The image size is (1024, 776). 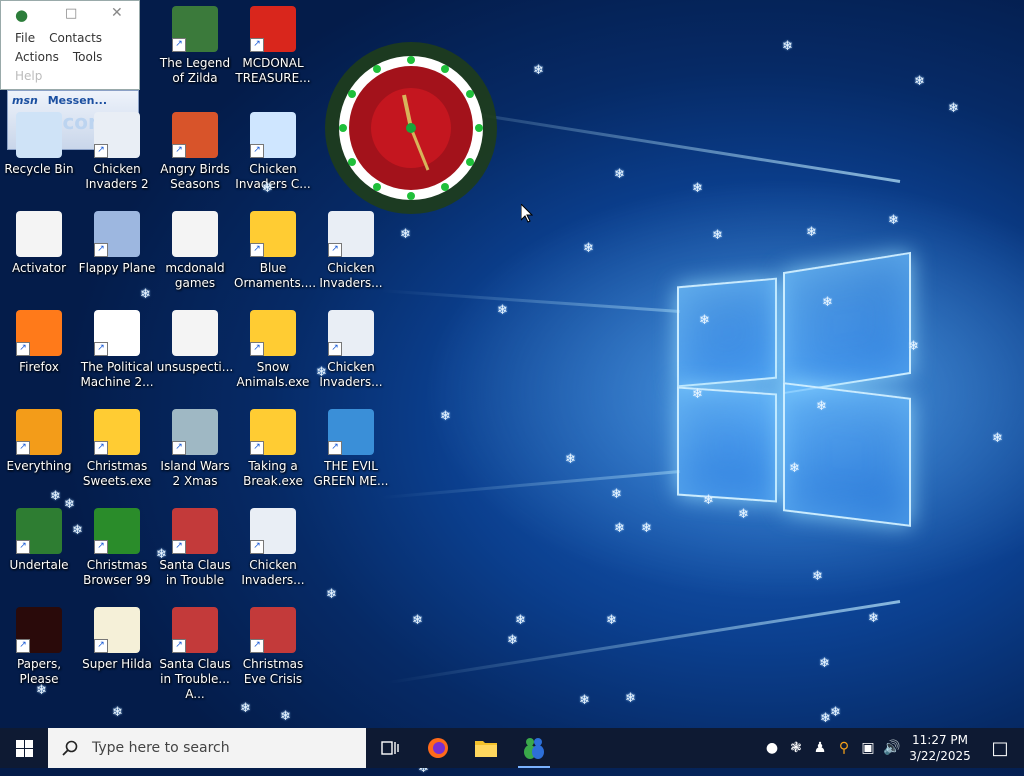 What do you see at coordinates (418, 130) in the screenshot?
I see `christmas-clock-gadget` at bounding box center [418, 130].